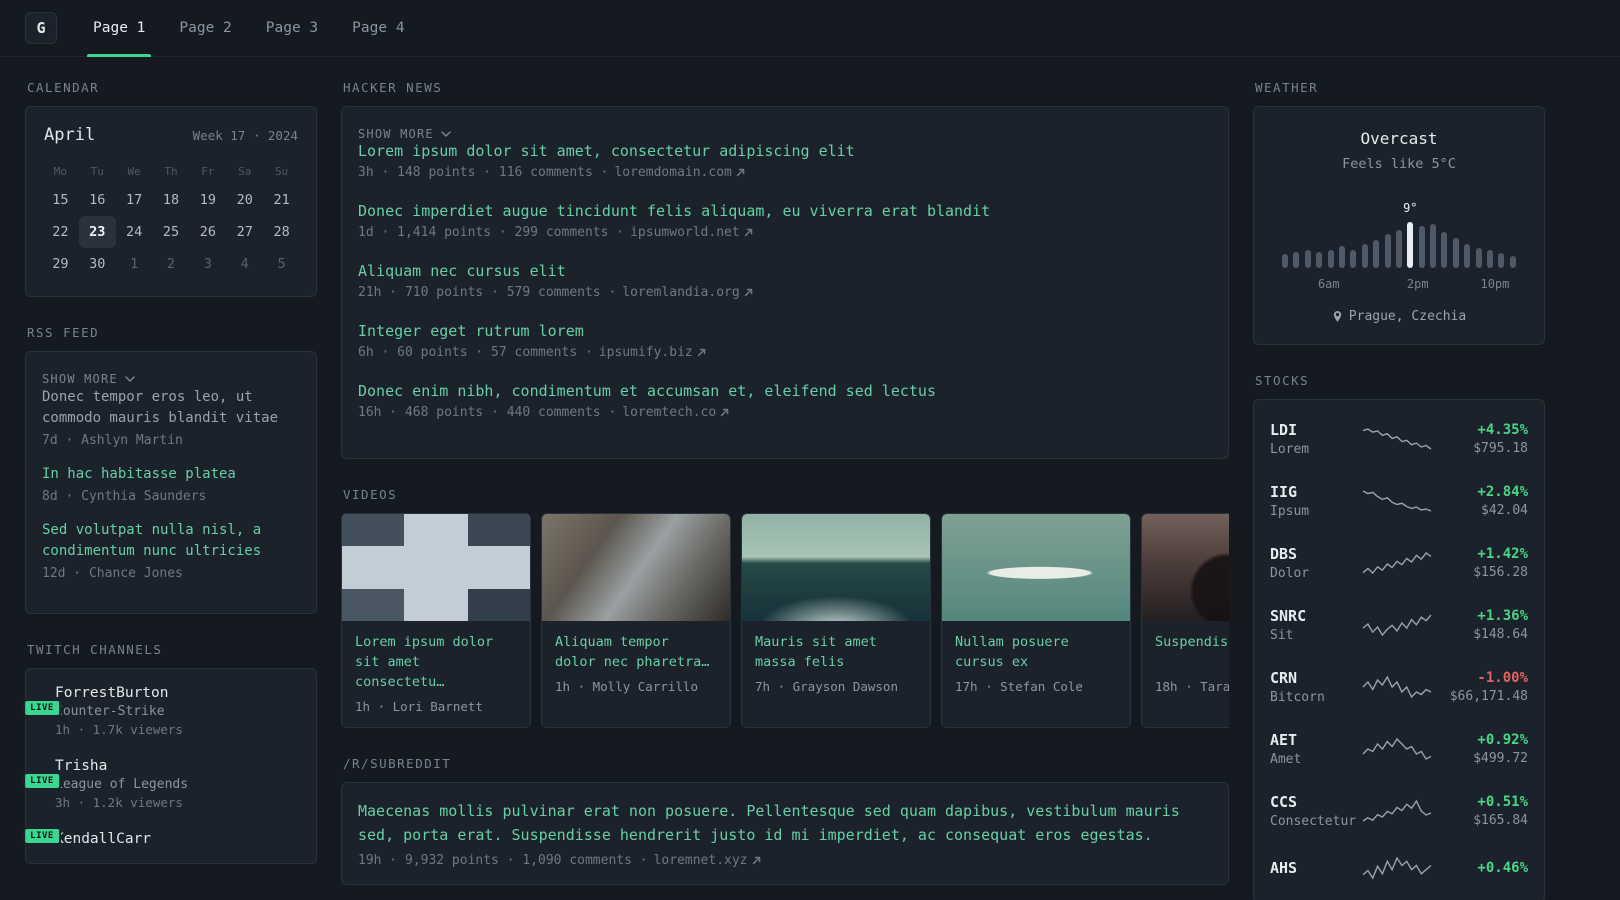 The width and height of the screenshot is (1620, 900). I want to click on hn-domain-link: ipsumify.biz, so click(652, 352).